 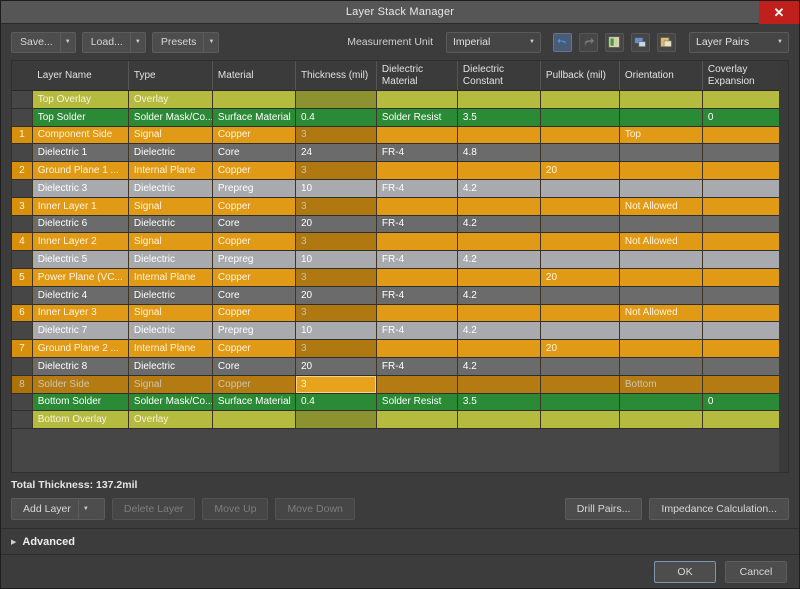 What do you see at coordinates (80, 402) in the screenshot?
I see `cell-layer-name: Bottom Solder` at bounding box center [80, 402].